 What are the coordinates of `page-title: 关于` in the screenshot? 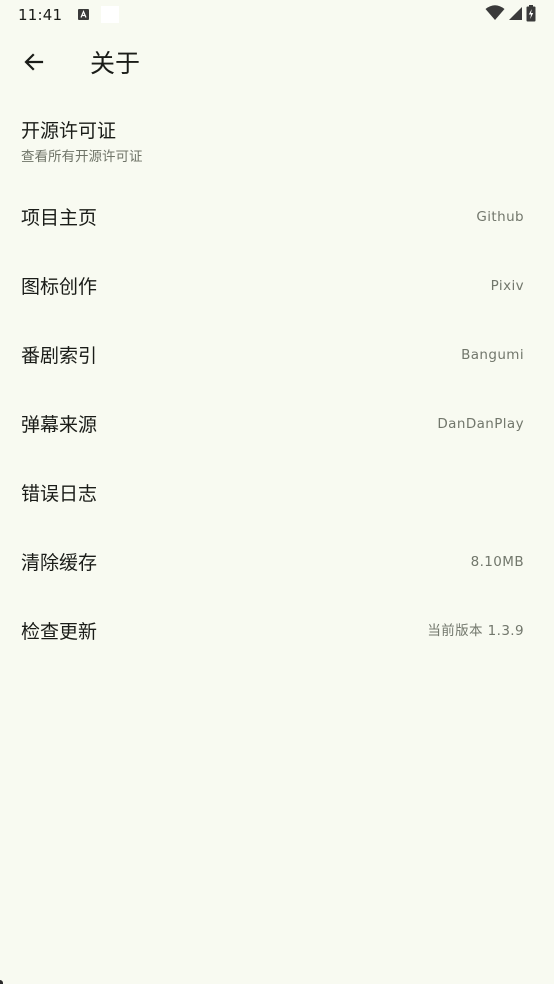 It's located at (115, 63).